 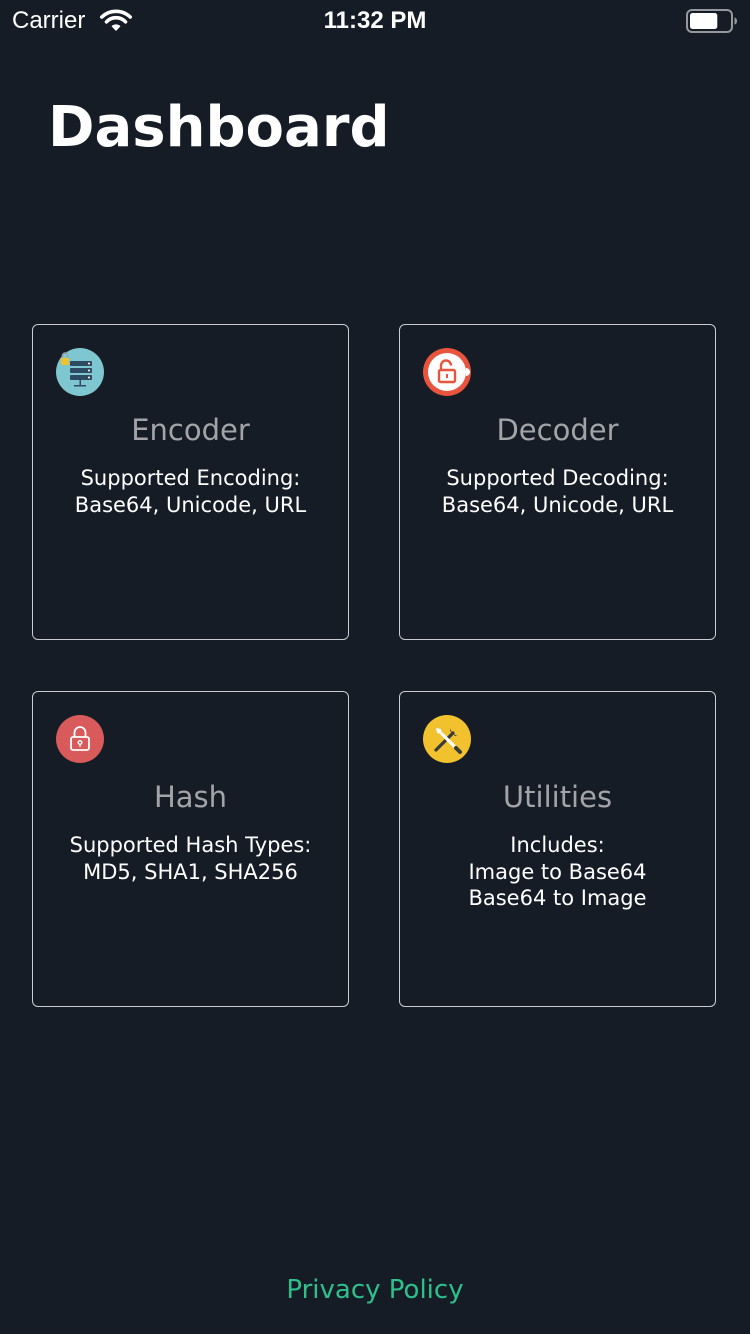 I want to click on card-description: Supported Decoding: Base64, Unicode, URL, so click(x=557, y=491).